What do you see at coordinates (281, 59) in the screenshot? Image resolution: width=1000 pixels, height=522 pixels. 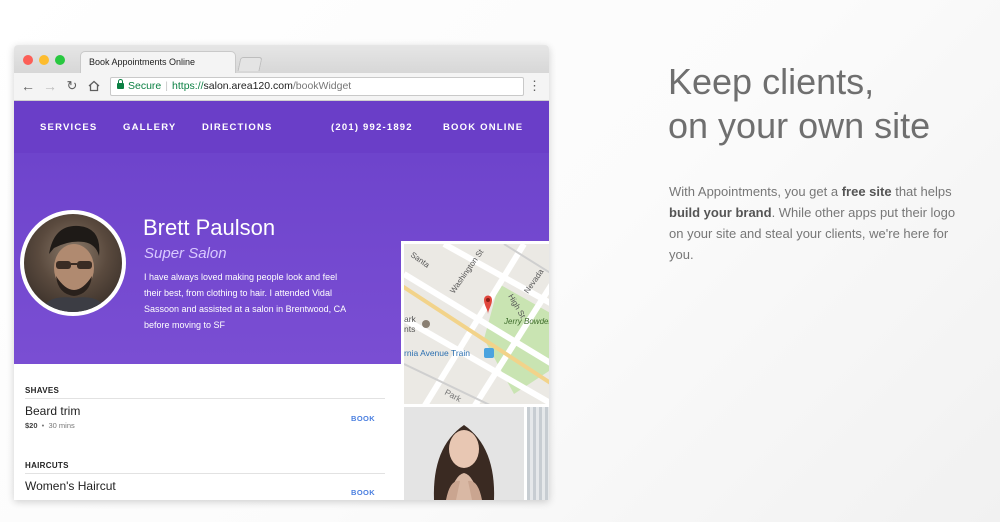 I see `tab-bar: Book Appointments Online` at bounding box center [281, 59].